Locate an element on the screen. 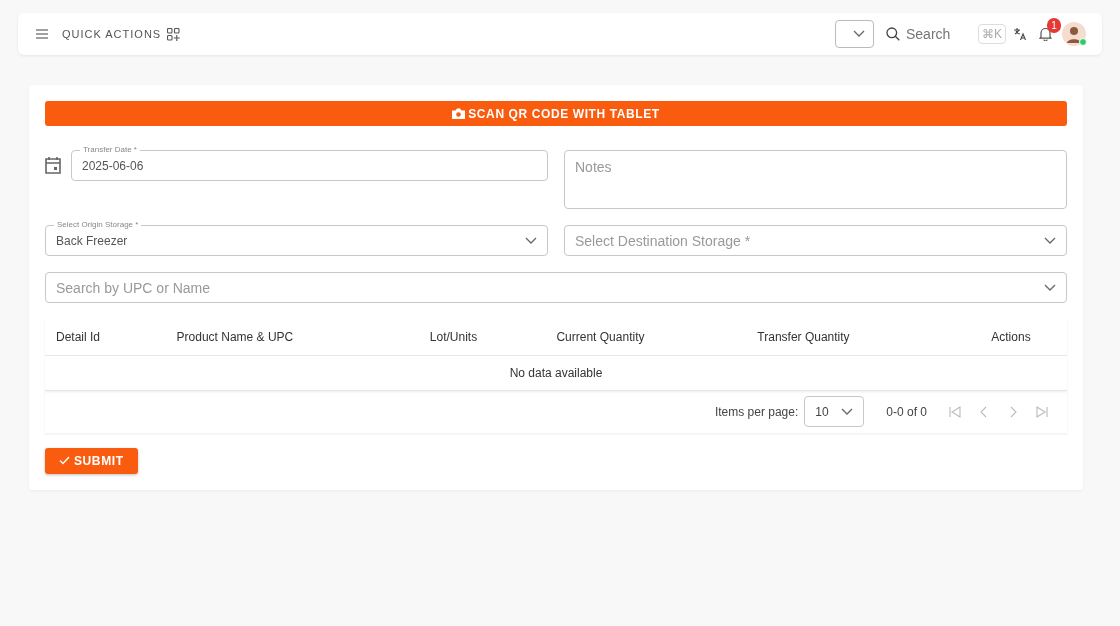  shortcut-hint: ⌘K is located at coordinates (992, 34).